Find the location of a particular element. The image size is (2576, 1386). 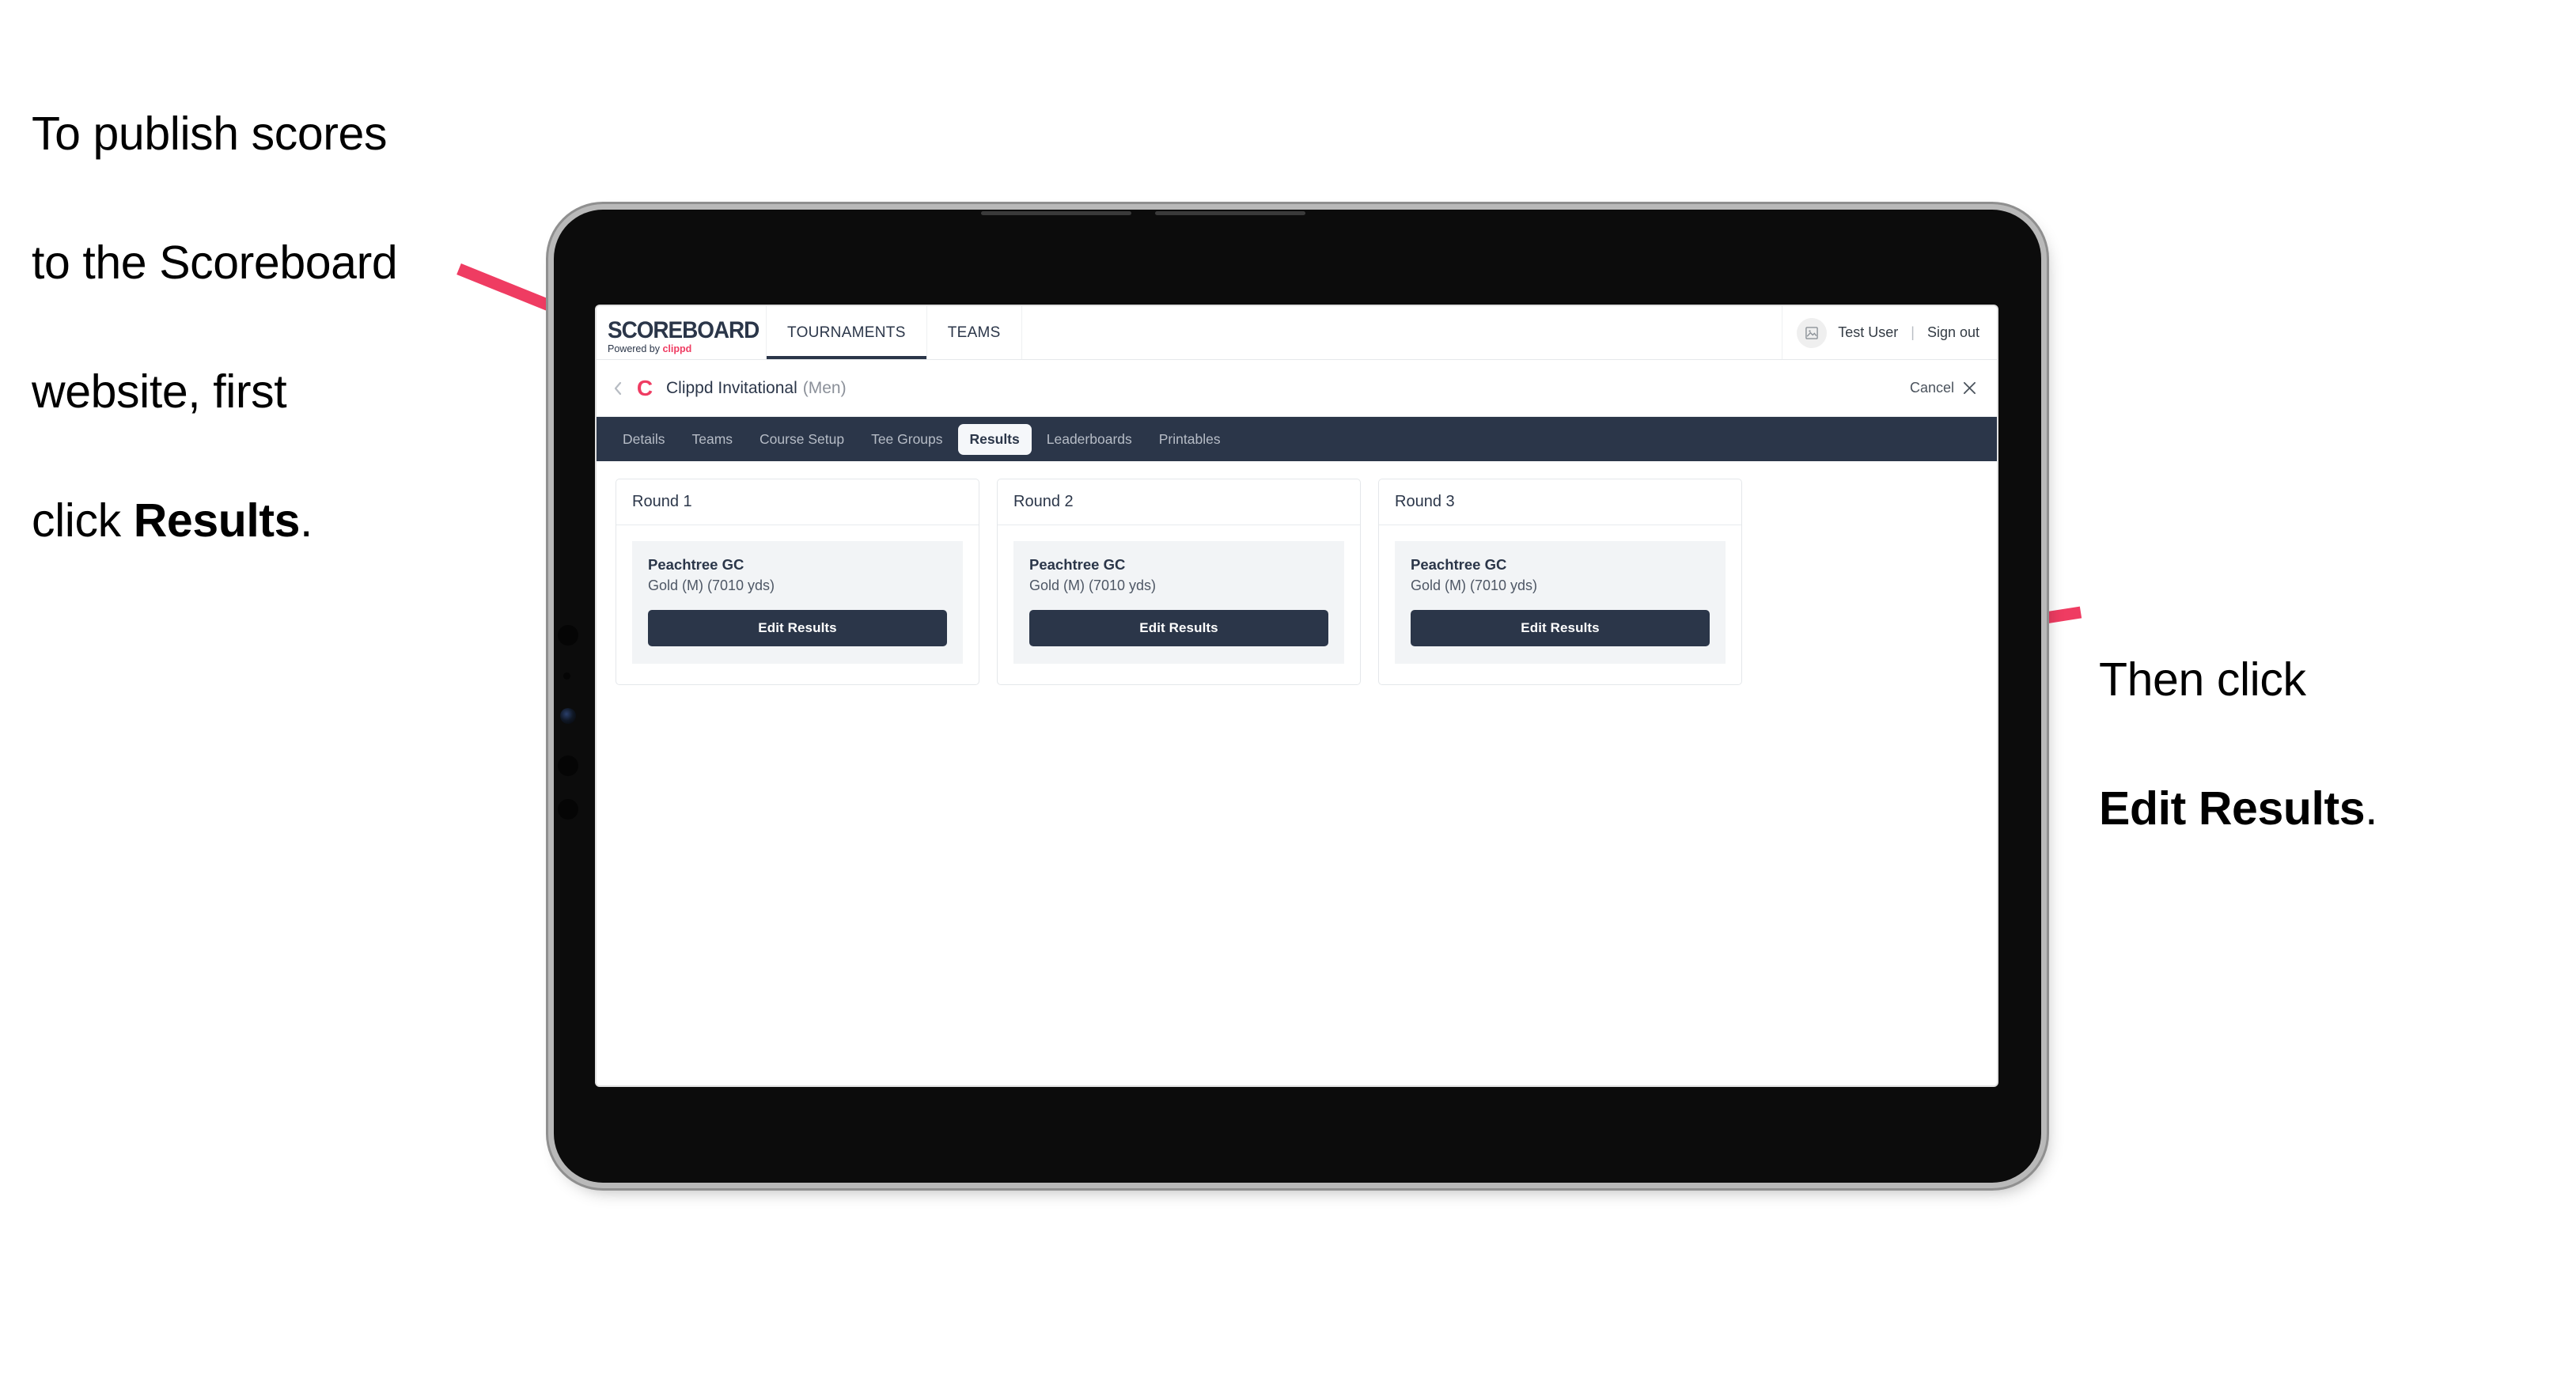

nav-item-leaderboards-label: Leaderboards is located at coordinates (1089, 439).